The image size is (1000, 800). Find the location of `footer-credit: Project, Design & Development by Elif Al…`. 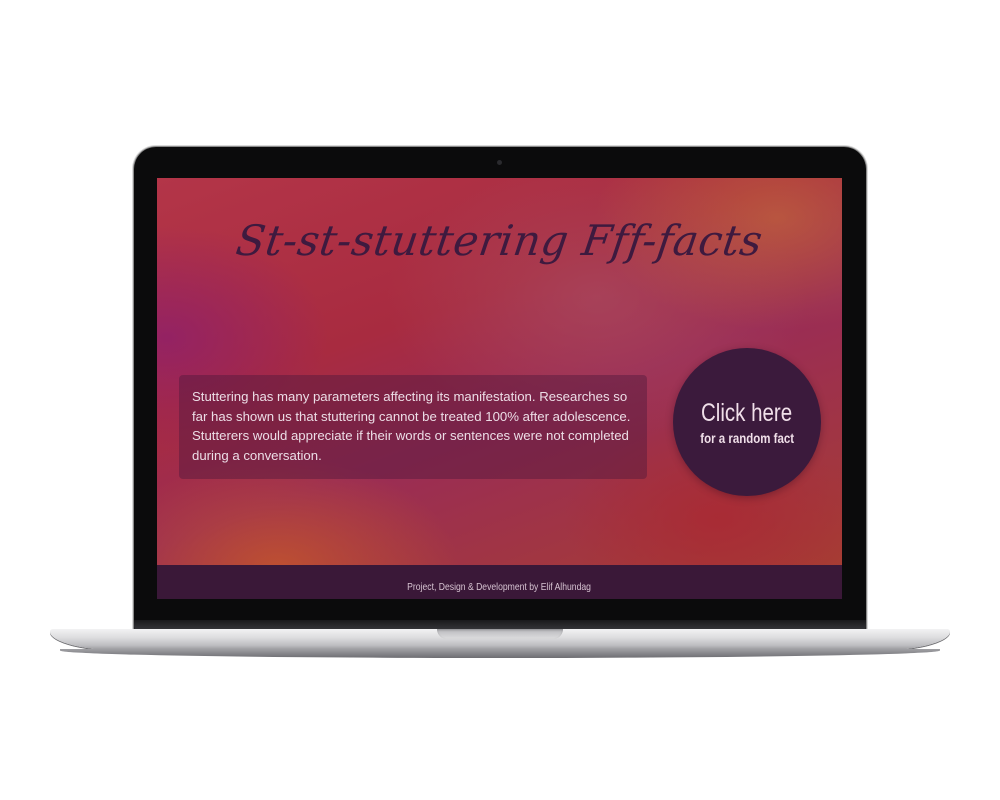

footer-credit: Project, Design & Development by Elif Al… is located at coordinates (499, 587).